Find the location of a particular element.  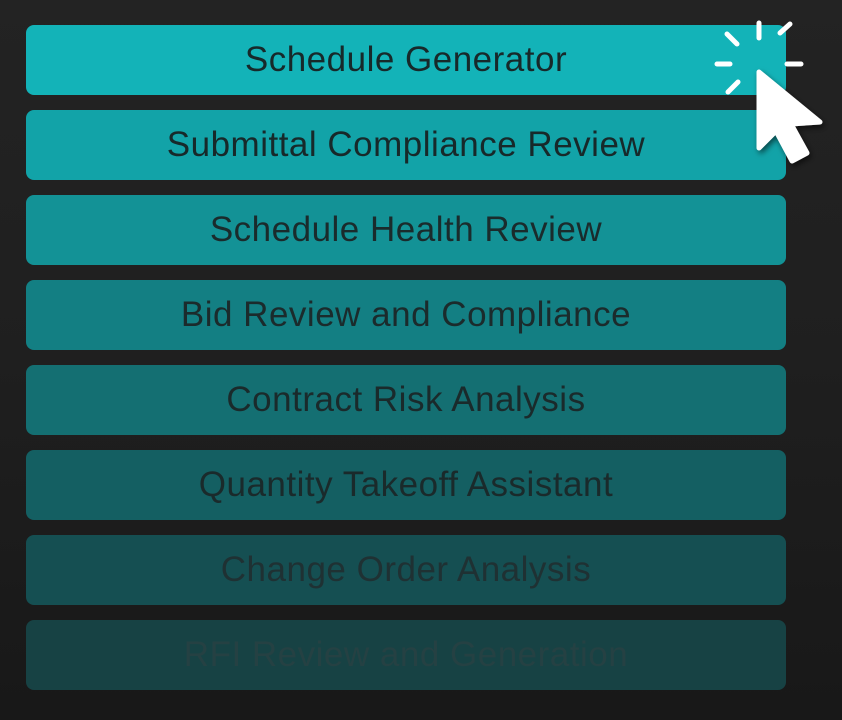

menu-item-label: Schedule Generator is located at coordinates (406, 59).